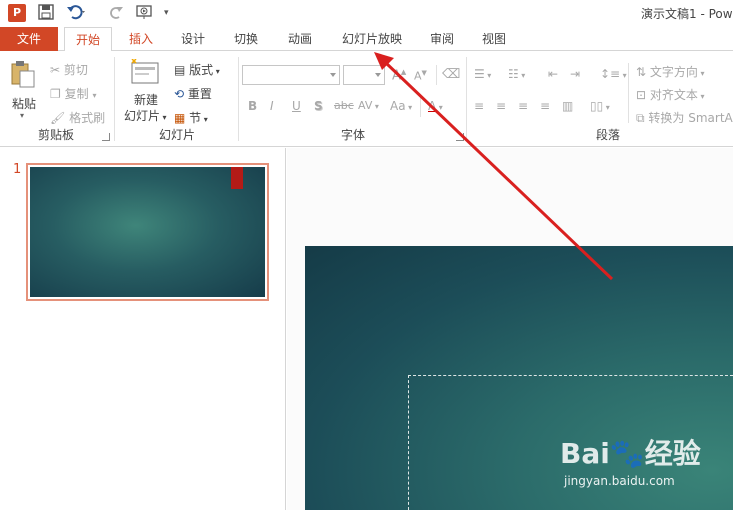 The height and width of the screenshot is (510, 733). What do you see at coordinates (197, 69) in the screenshot?
I see `layout-button: ▤ 版式 ▾` at bounding box center [197, 69].